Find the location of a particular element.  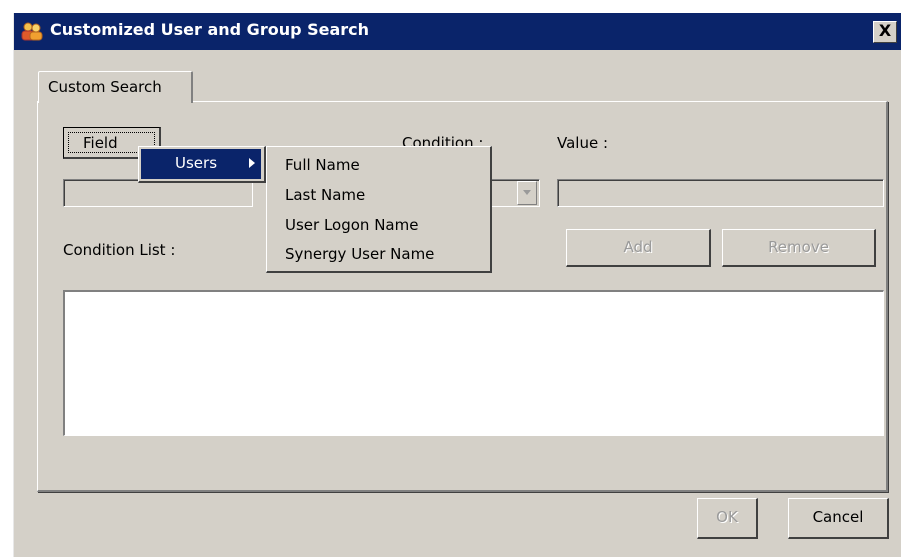

condition-list-label: Condition List : is located at coordinates (119, 250).